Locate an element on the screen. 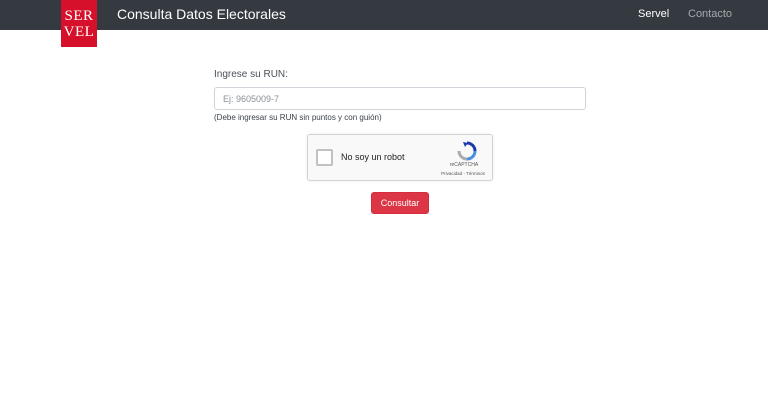 This screenshot has height=397, width=768. captcha-privacy-links: Privacidad - Términos is located at coordinates (463, 174).